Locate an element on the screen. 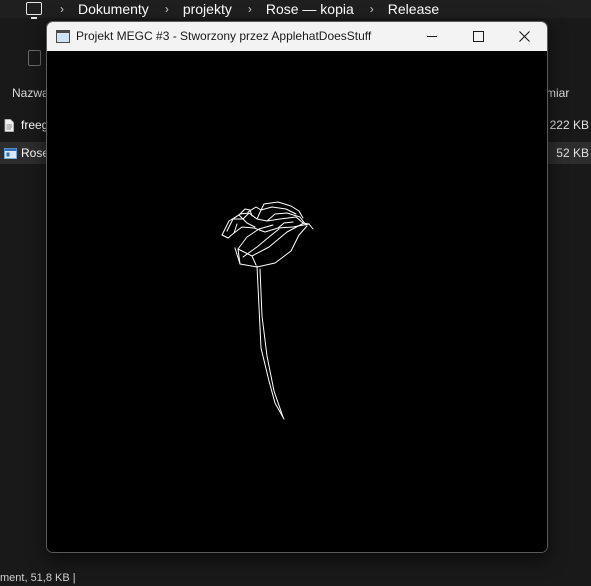 The image size is (591, 586). clipboard-icon is located at coordinates (34, 58).